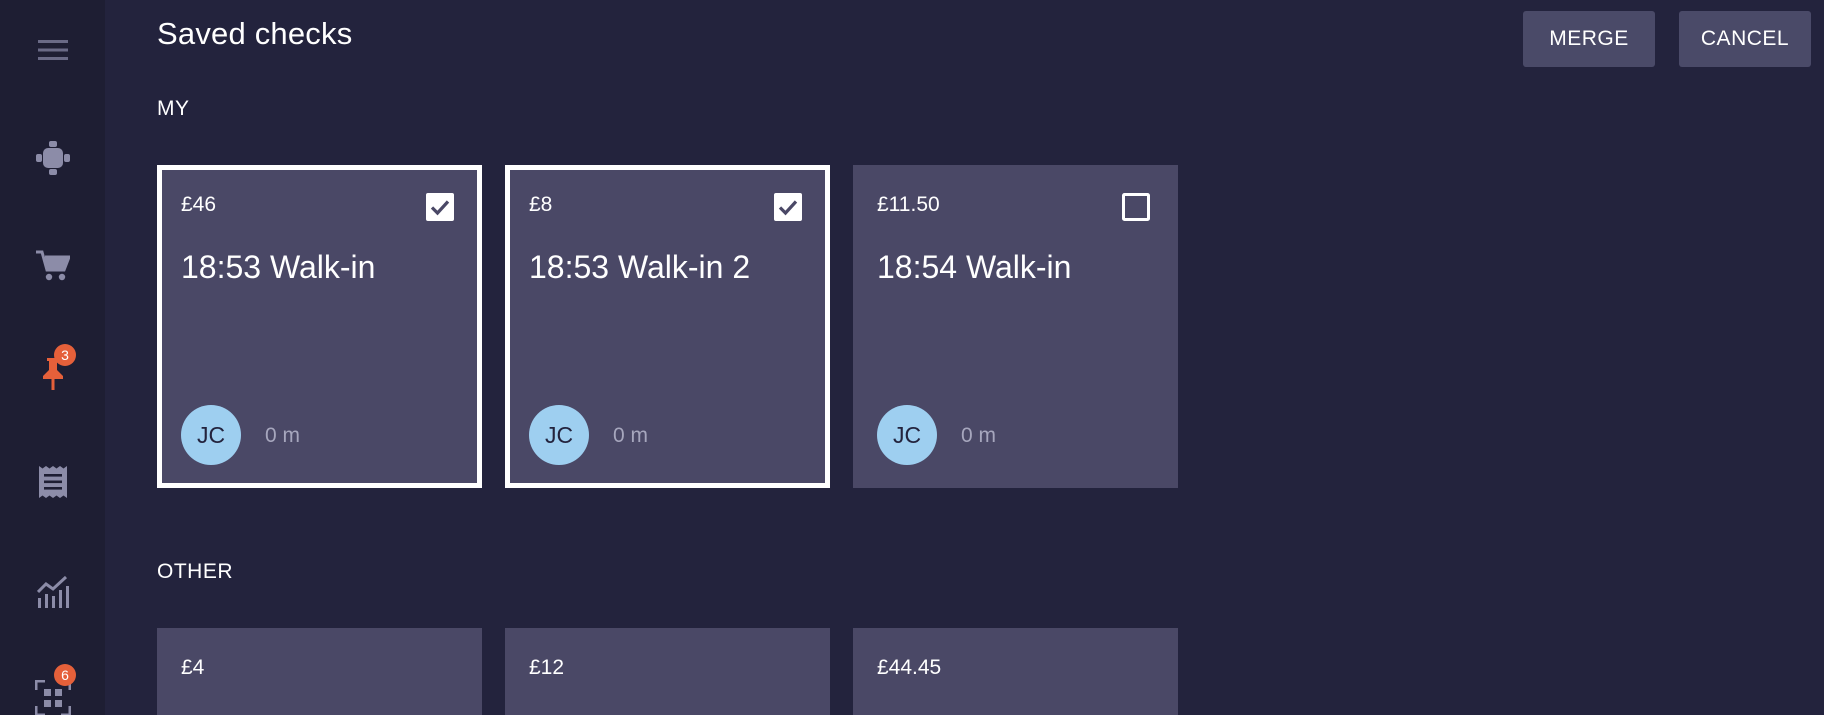 This screenshot has width=1824, height=715. What do you see at coordinates (1745, 39) in the screenshot?
I see `cancel-button: CANCEL` at bounding box center [1745, 39].